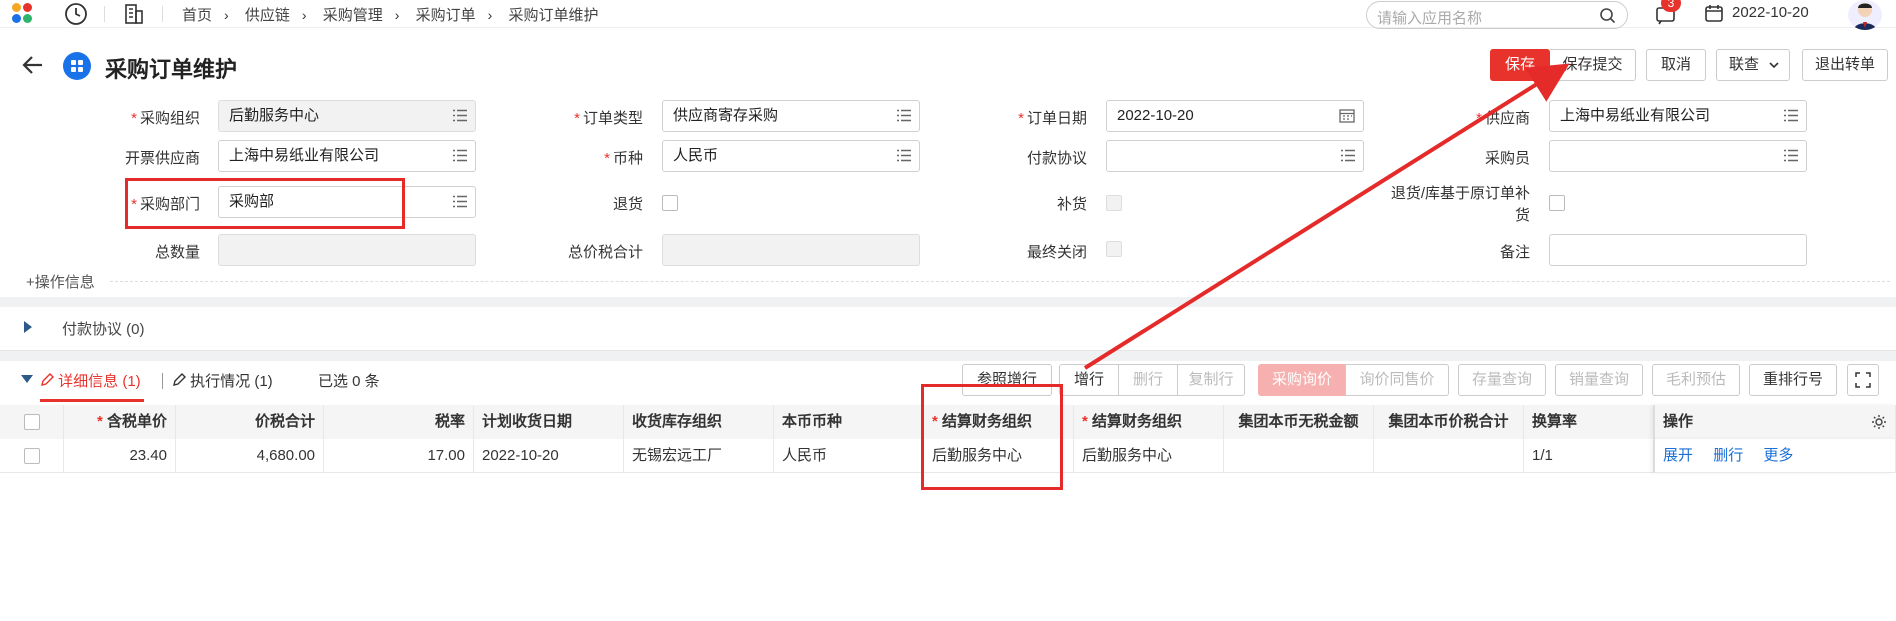 This screenshot has width=1896, height=621. I want to click on operation-info-toggle: +操作信息, so click(60, 281).